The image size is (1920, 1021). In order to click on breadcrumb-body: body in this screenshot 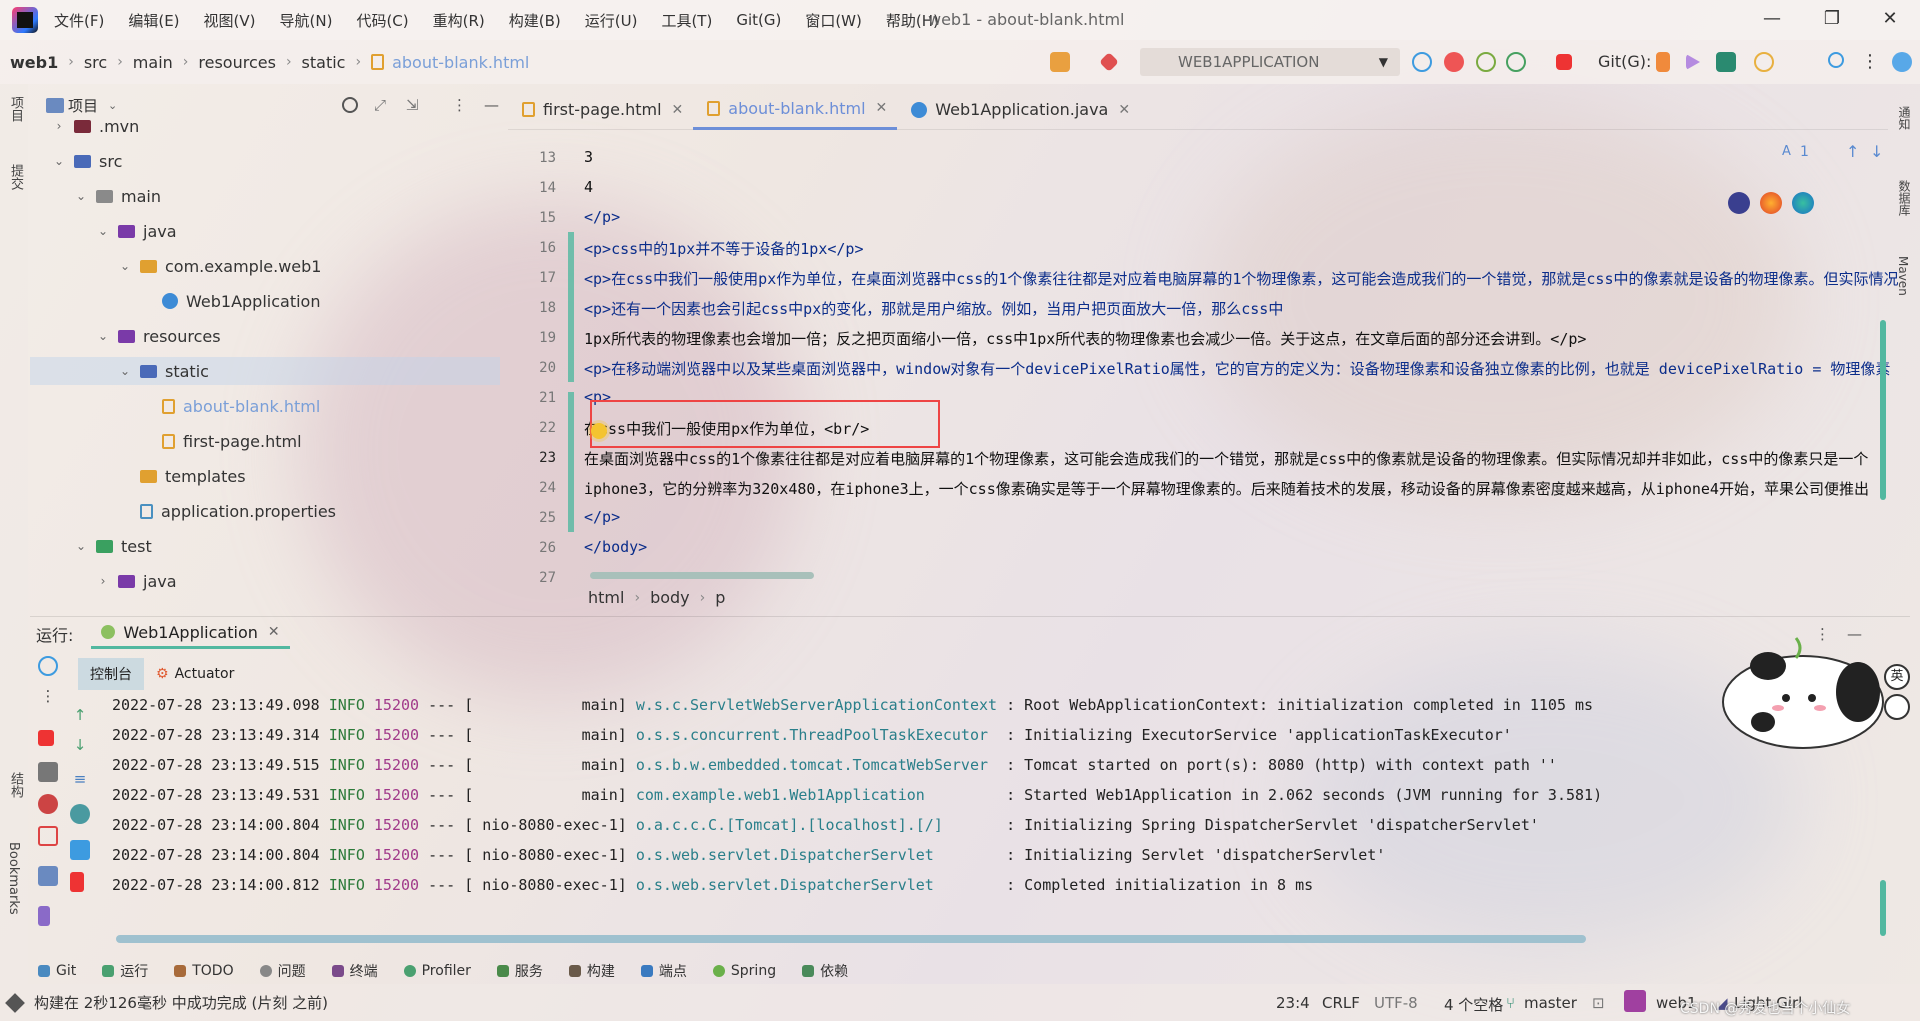, I will do `click(670, 597)`.